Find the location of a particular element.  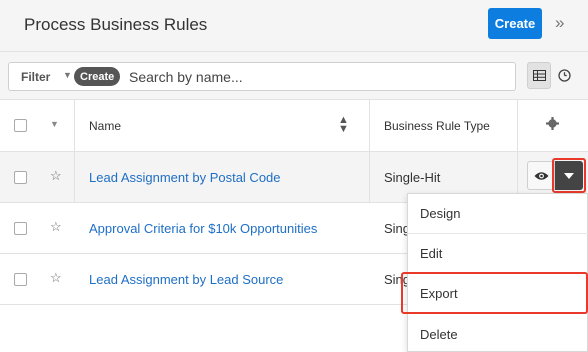

filter-bar: Filter ▼ Create is located at coordinates (294, 76).